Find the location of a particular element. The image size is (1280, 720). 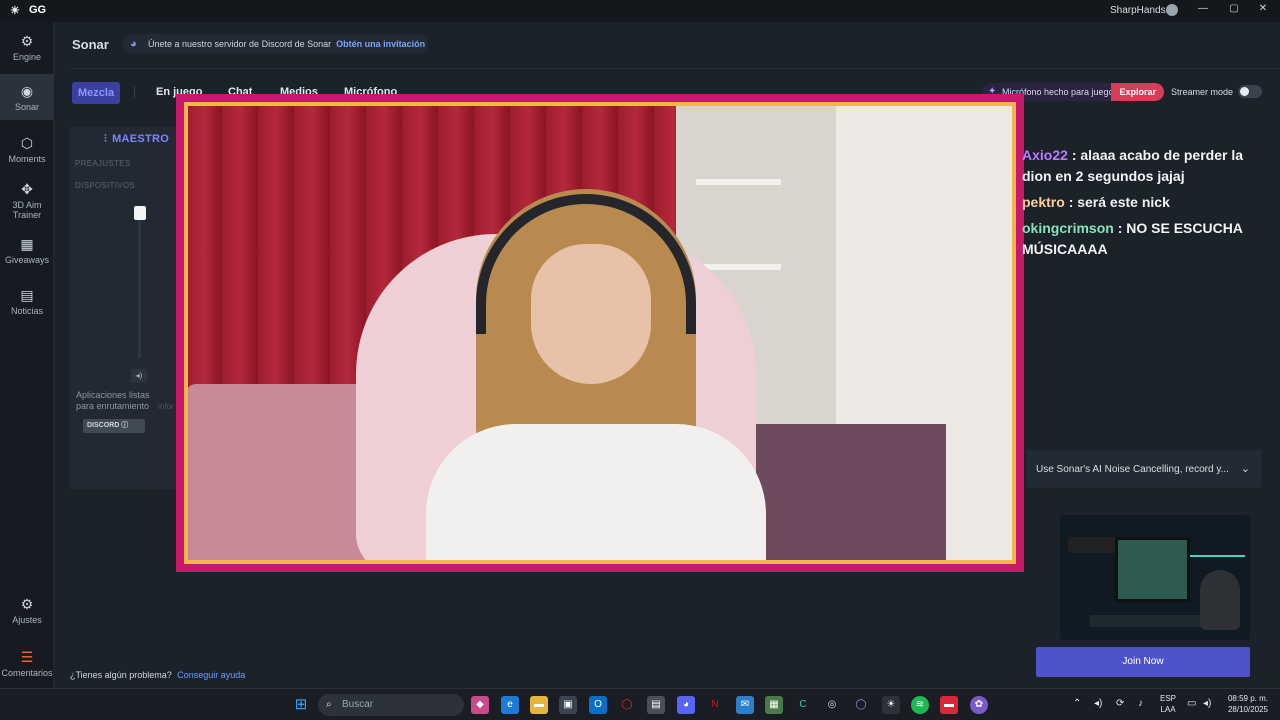

chat-username: pektro is located at coordinates (1043, 202).